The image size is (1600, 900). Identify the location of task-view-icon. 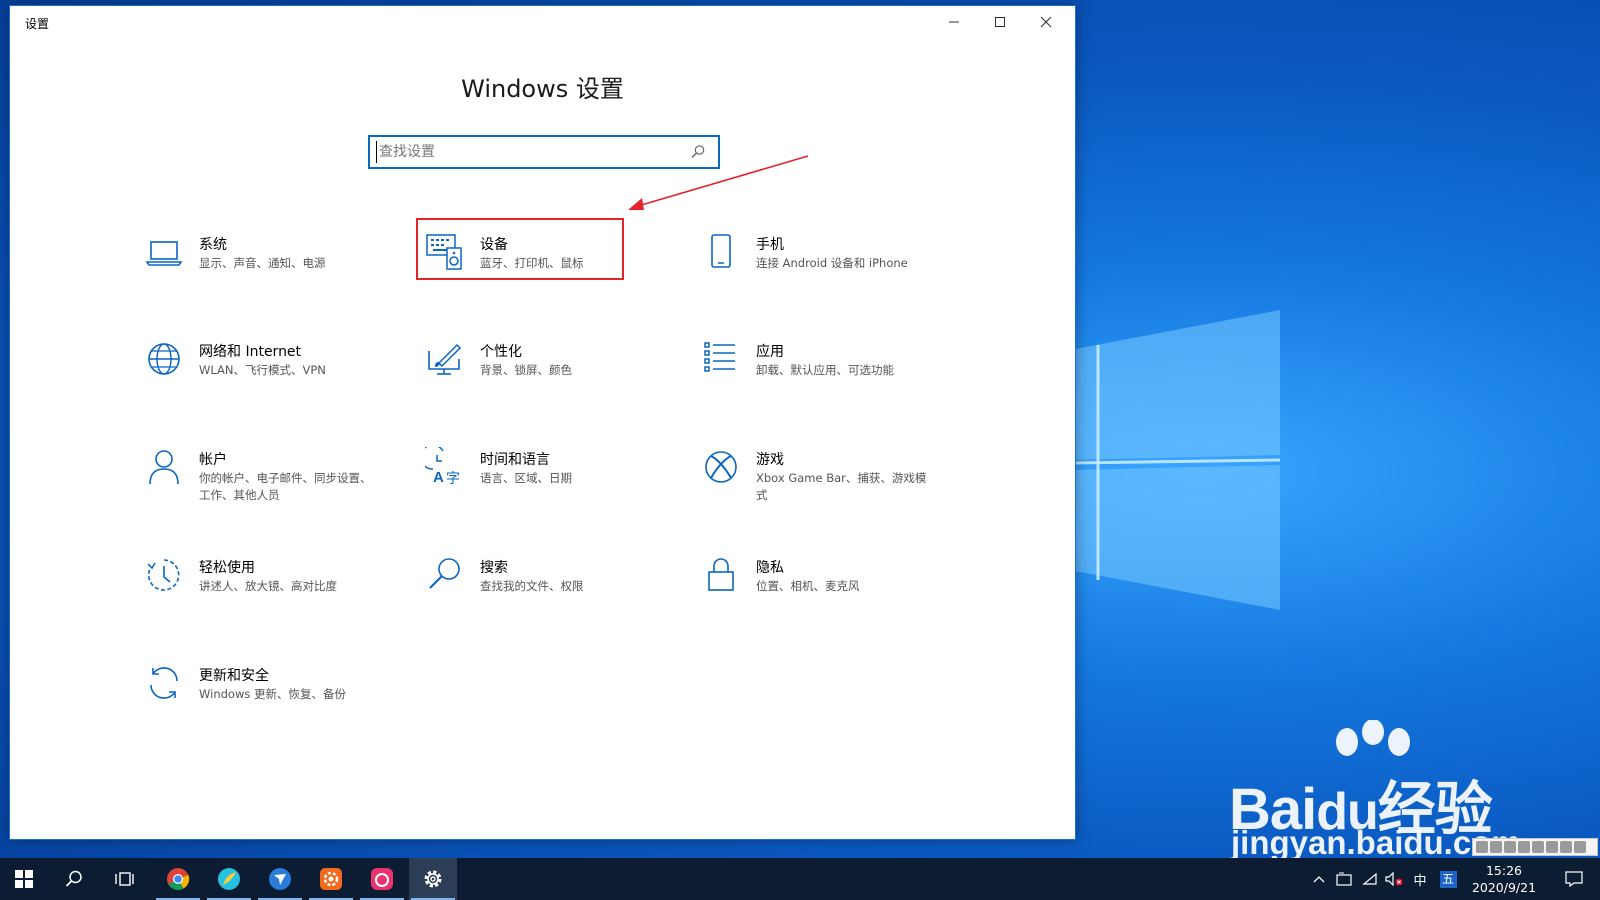
(124, 879).